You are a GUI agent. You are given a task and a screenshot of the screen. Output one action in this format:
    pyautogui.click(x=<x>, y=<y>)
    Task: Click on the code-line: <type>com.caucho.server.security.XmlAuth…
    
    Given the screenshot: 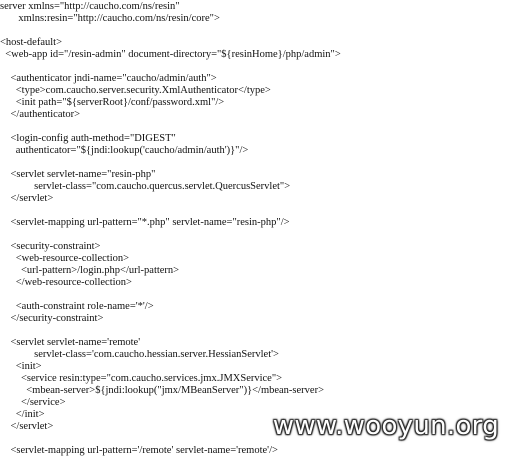 What is the action you would take?
    pyautogui.click(x=135, y=90)
    